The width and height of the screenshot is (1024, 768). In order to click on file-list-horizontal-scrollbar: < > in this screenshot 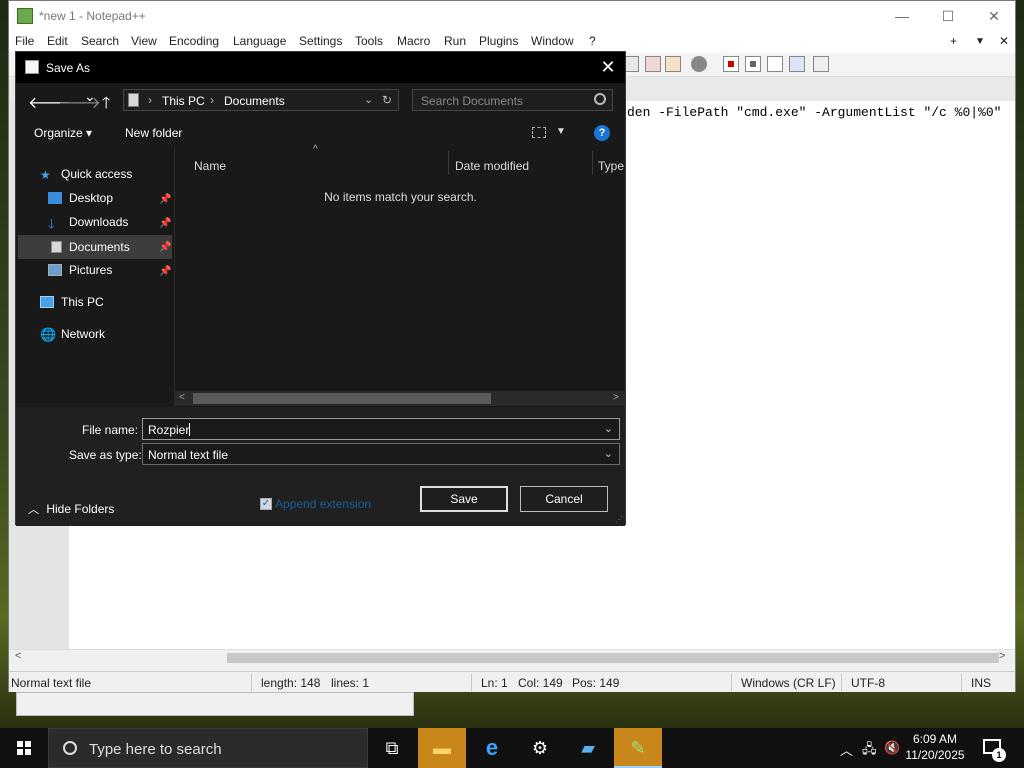, I will do `click(400, 398)`.